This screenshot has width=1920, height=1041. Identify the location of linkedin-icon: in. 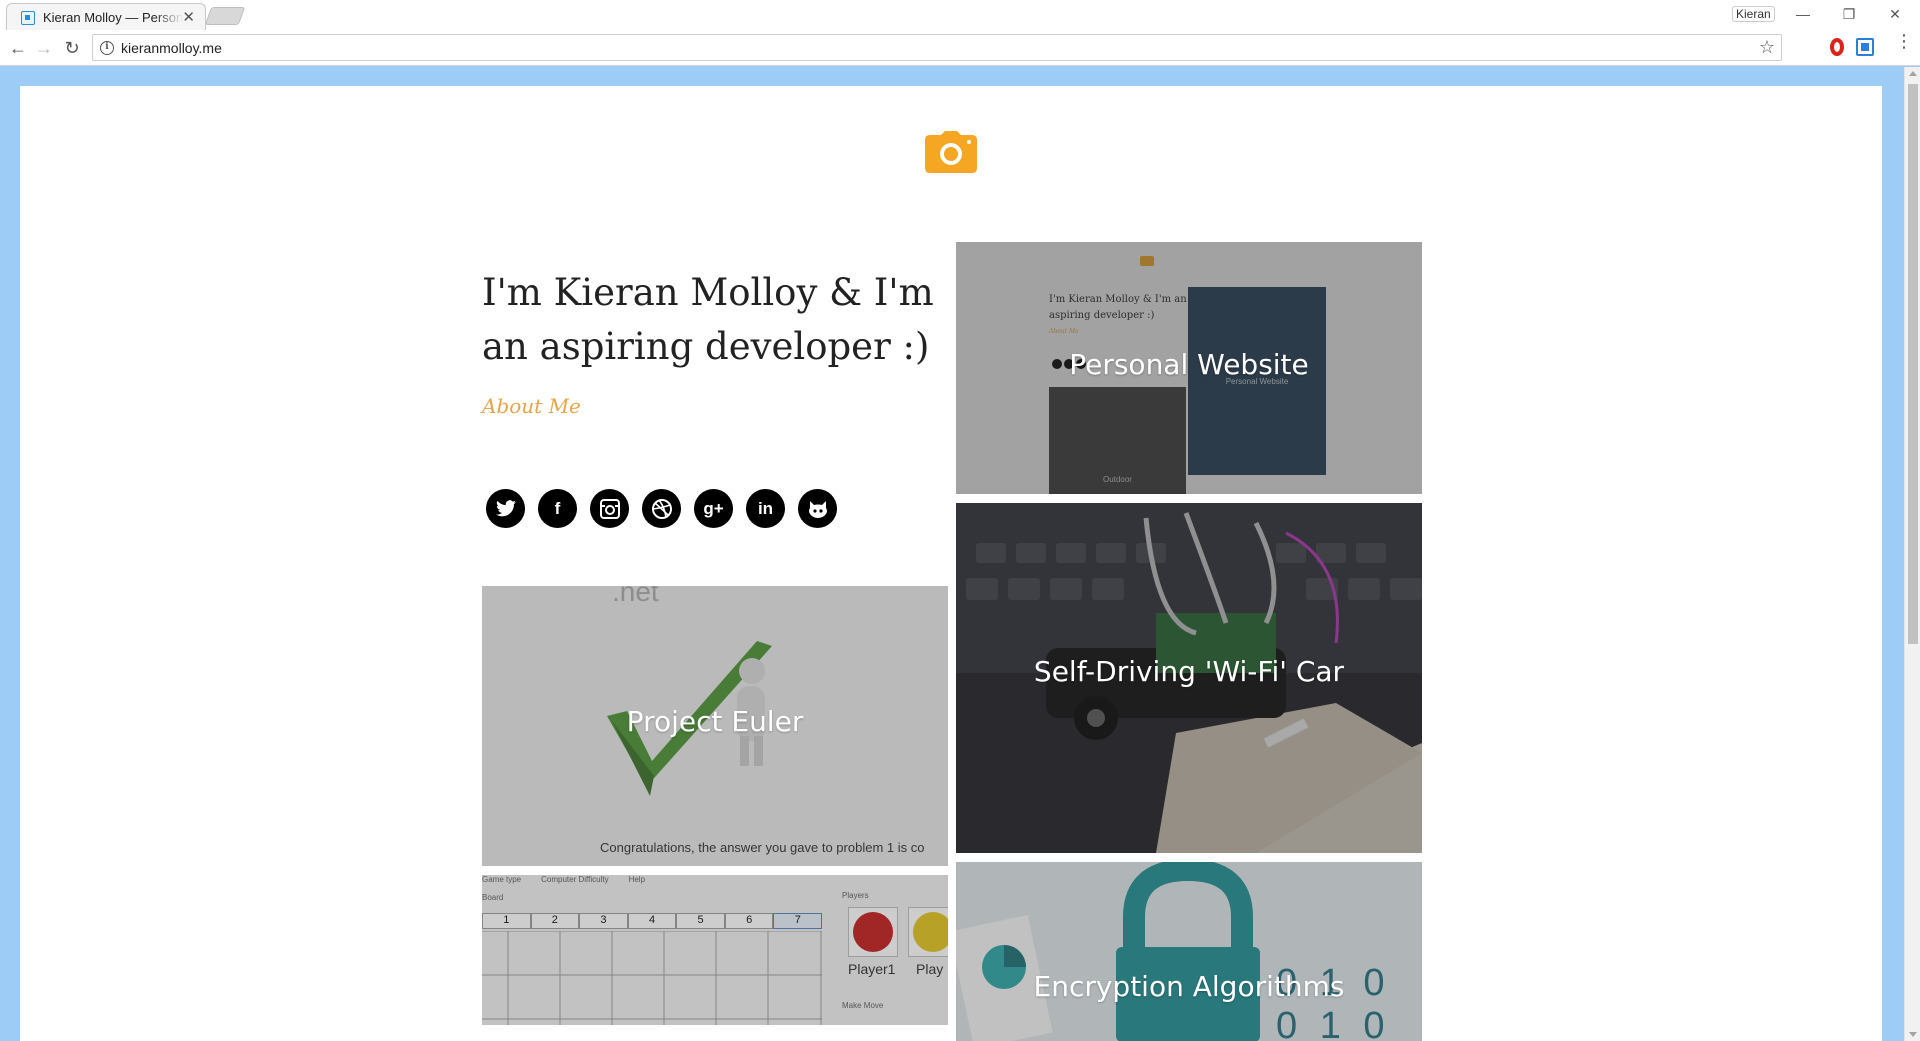
(765, 508).